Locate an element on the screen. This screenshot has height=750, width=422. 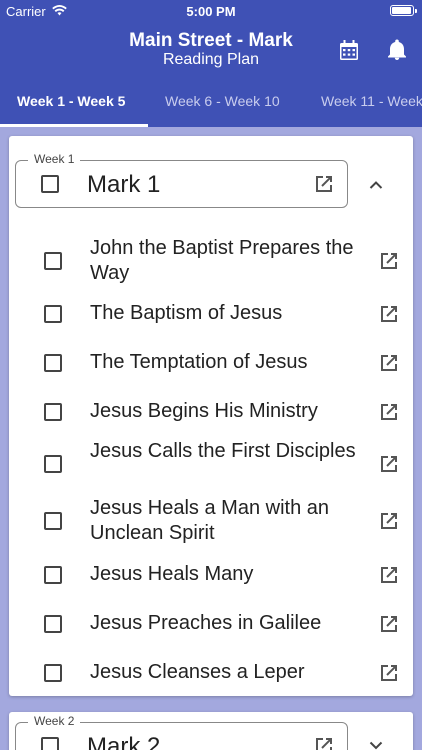
reading-title: Jesus Begins His Ministry is located at coordinates (204, 411).